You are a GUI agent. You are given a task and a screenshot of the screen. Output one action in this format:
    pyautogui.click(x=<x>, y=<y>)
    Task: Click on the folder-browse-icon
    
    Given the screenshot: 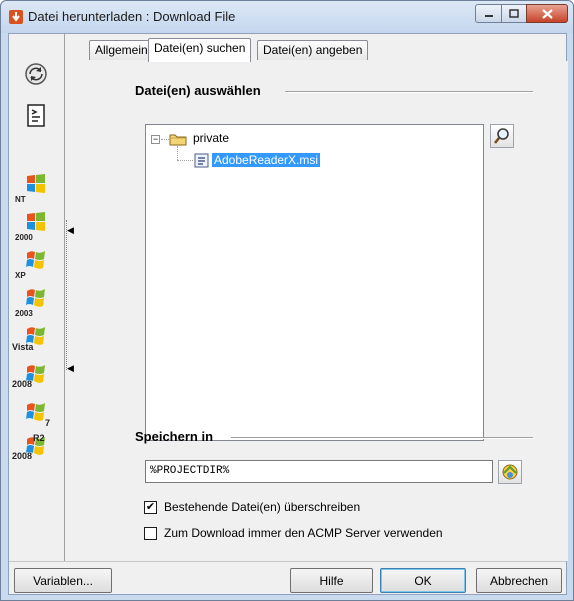 What is the action you would take?
    pyautogui.click(x=510, y=472)
    